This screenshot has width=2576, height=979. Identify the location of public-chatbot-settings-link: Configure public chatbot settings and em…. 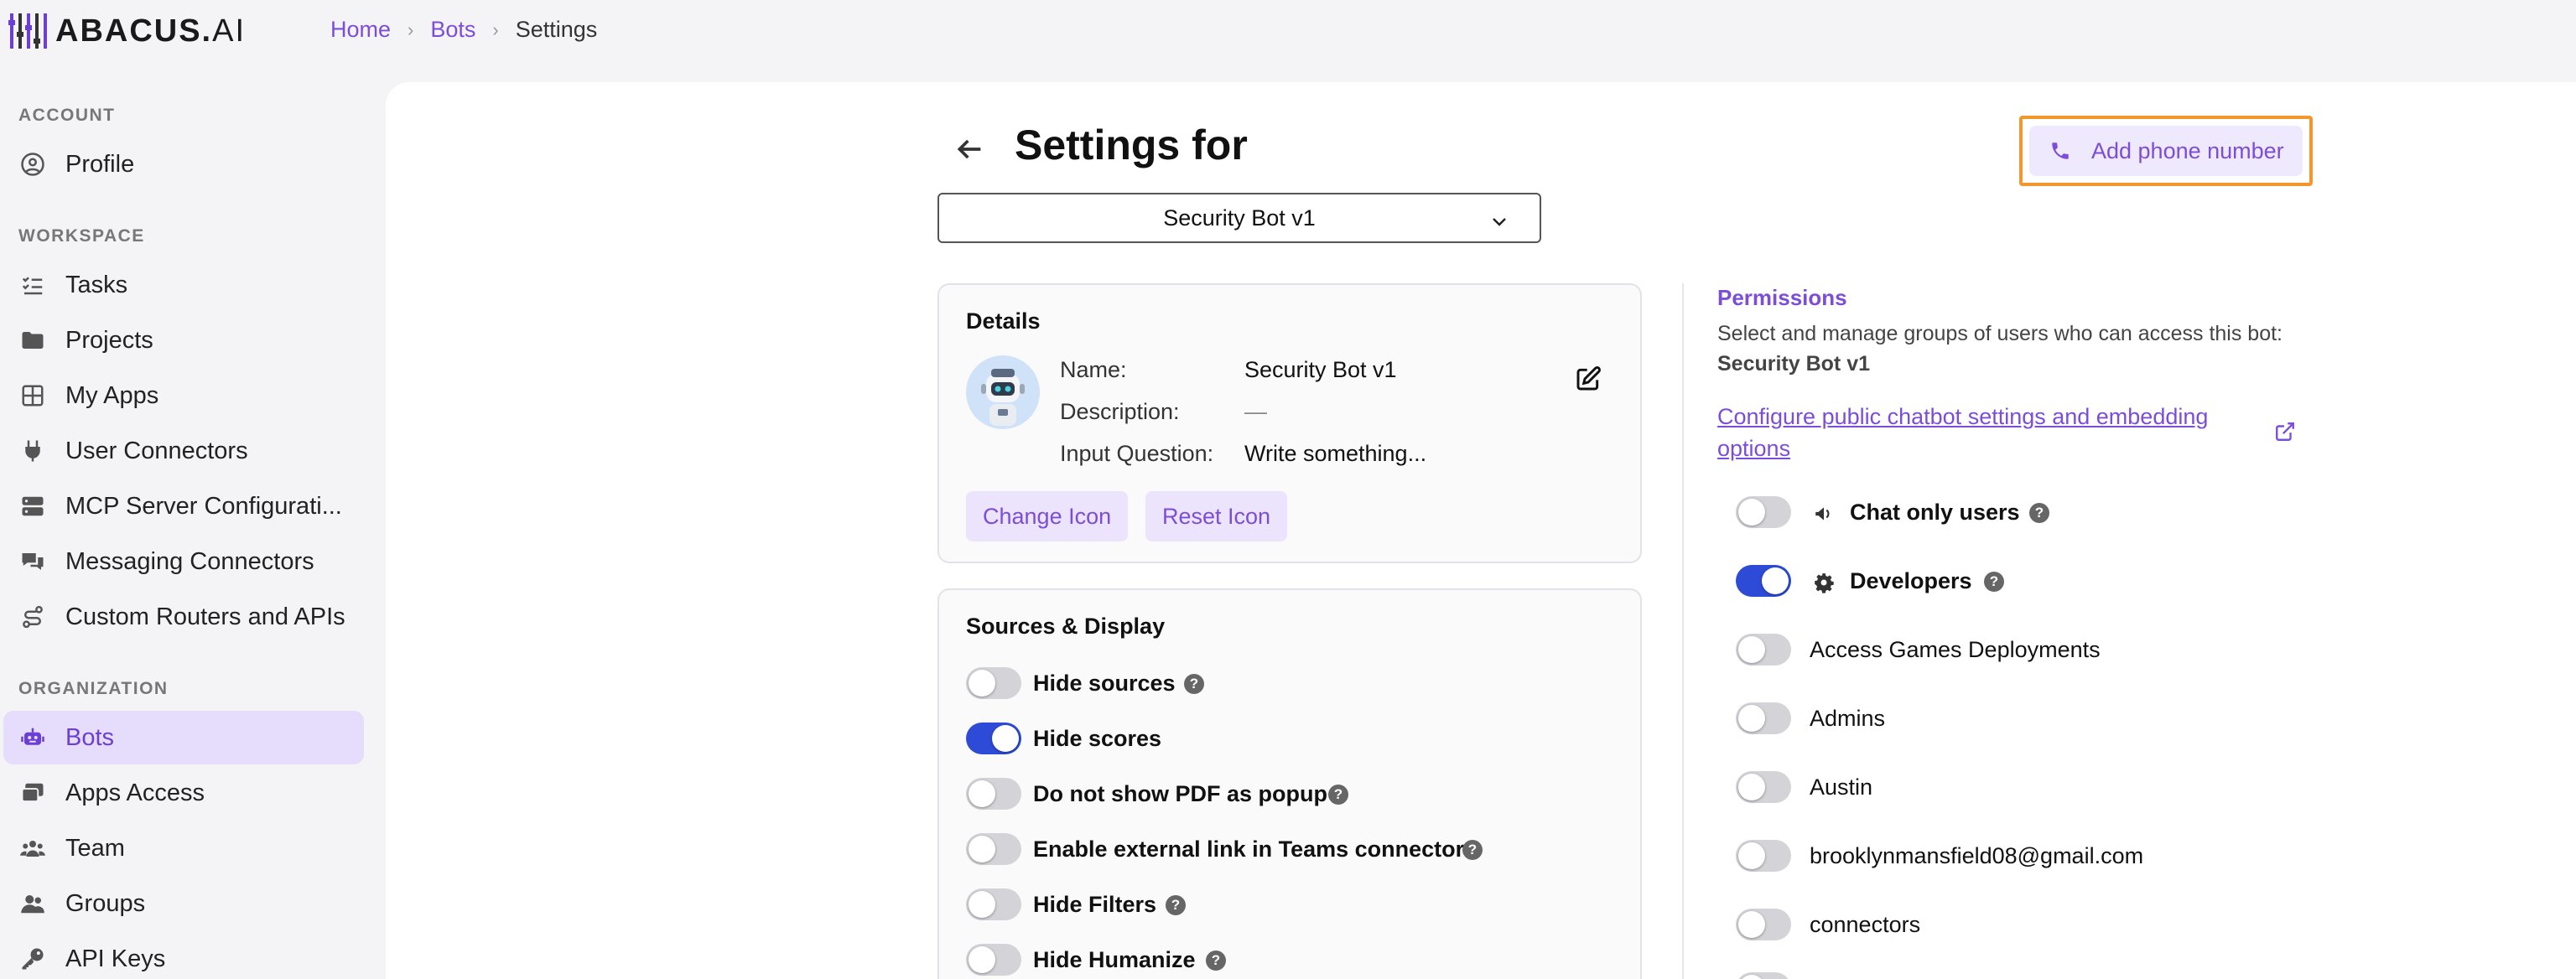
(1994, 433).